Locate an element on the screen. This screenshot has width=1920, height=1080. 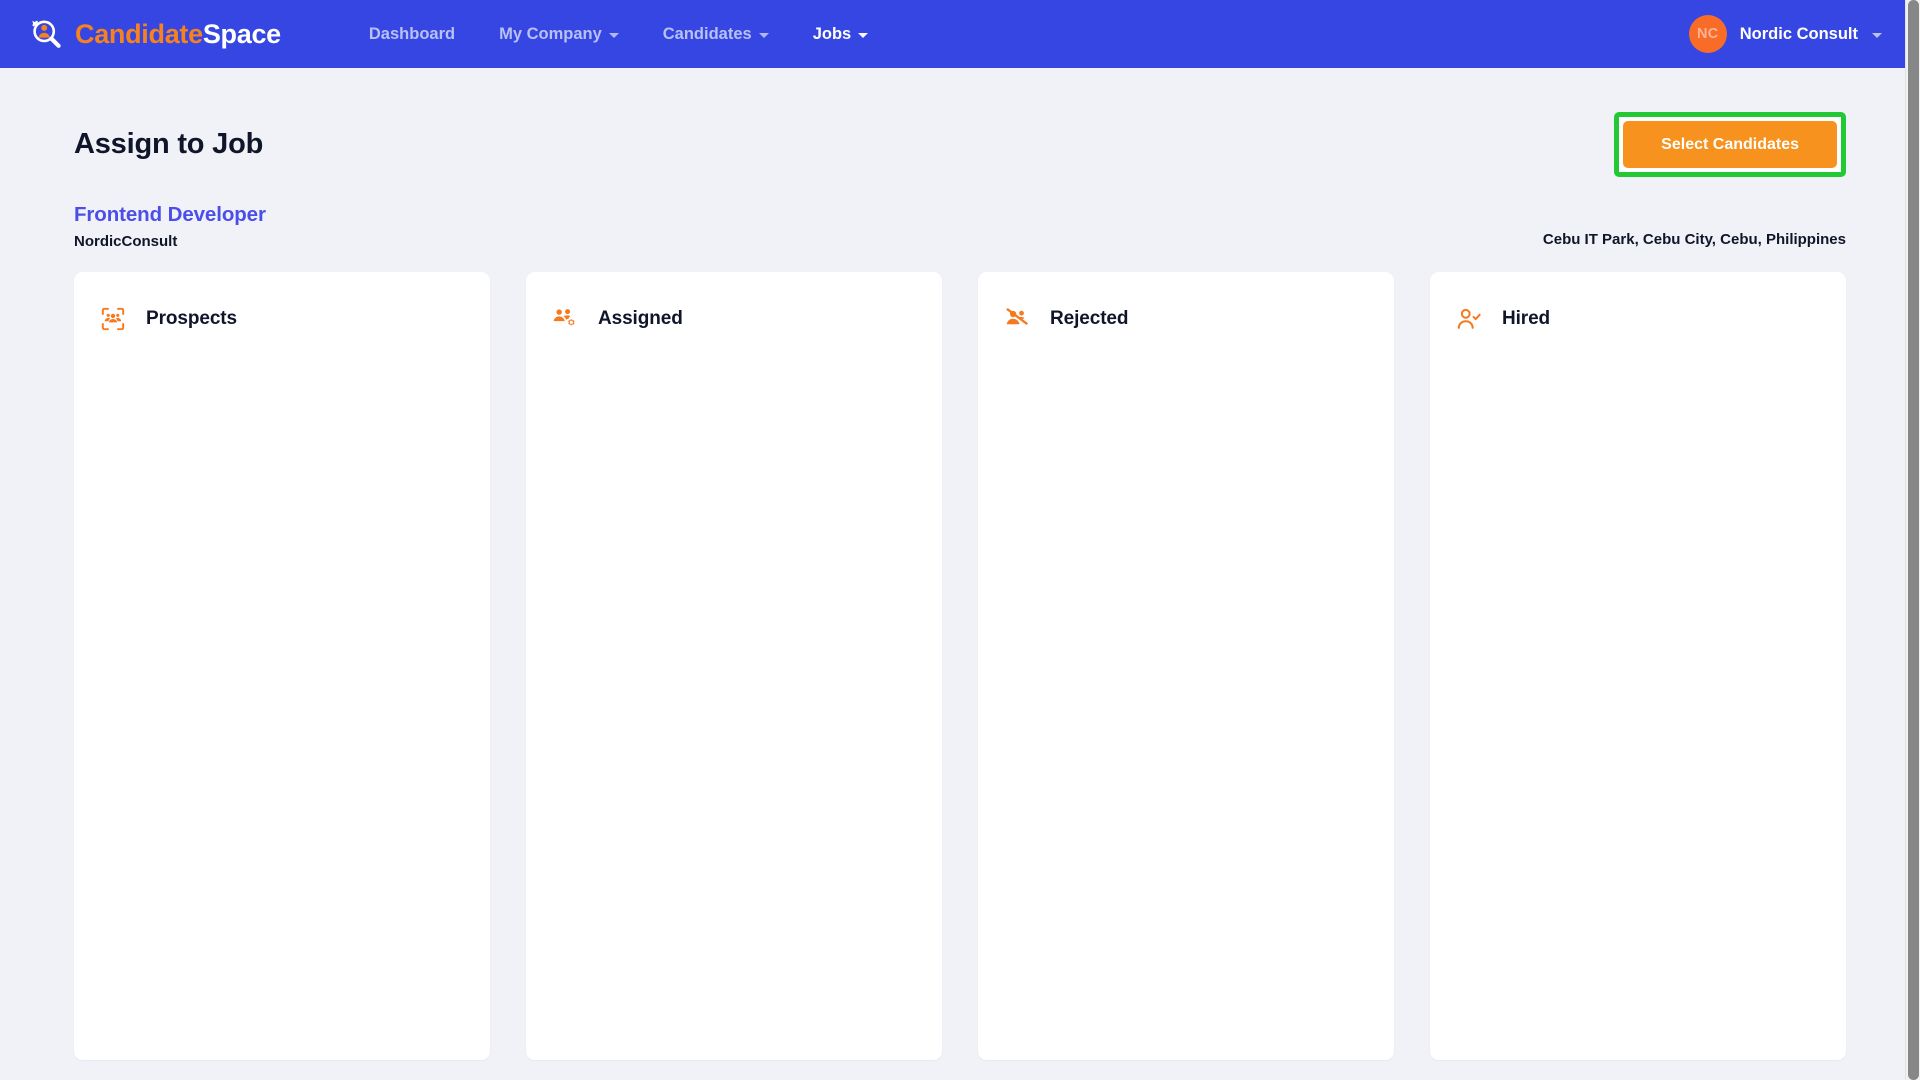
main-navigation: Dashboard My Company Candidates Jobs is located at coordinates (609, 34).